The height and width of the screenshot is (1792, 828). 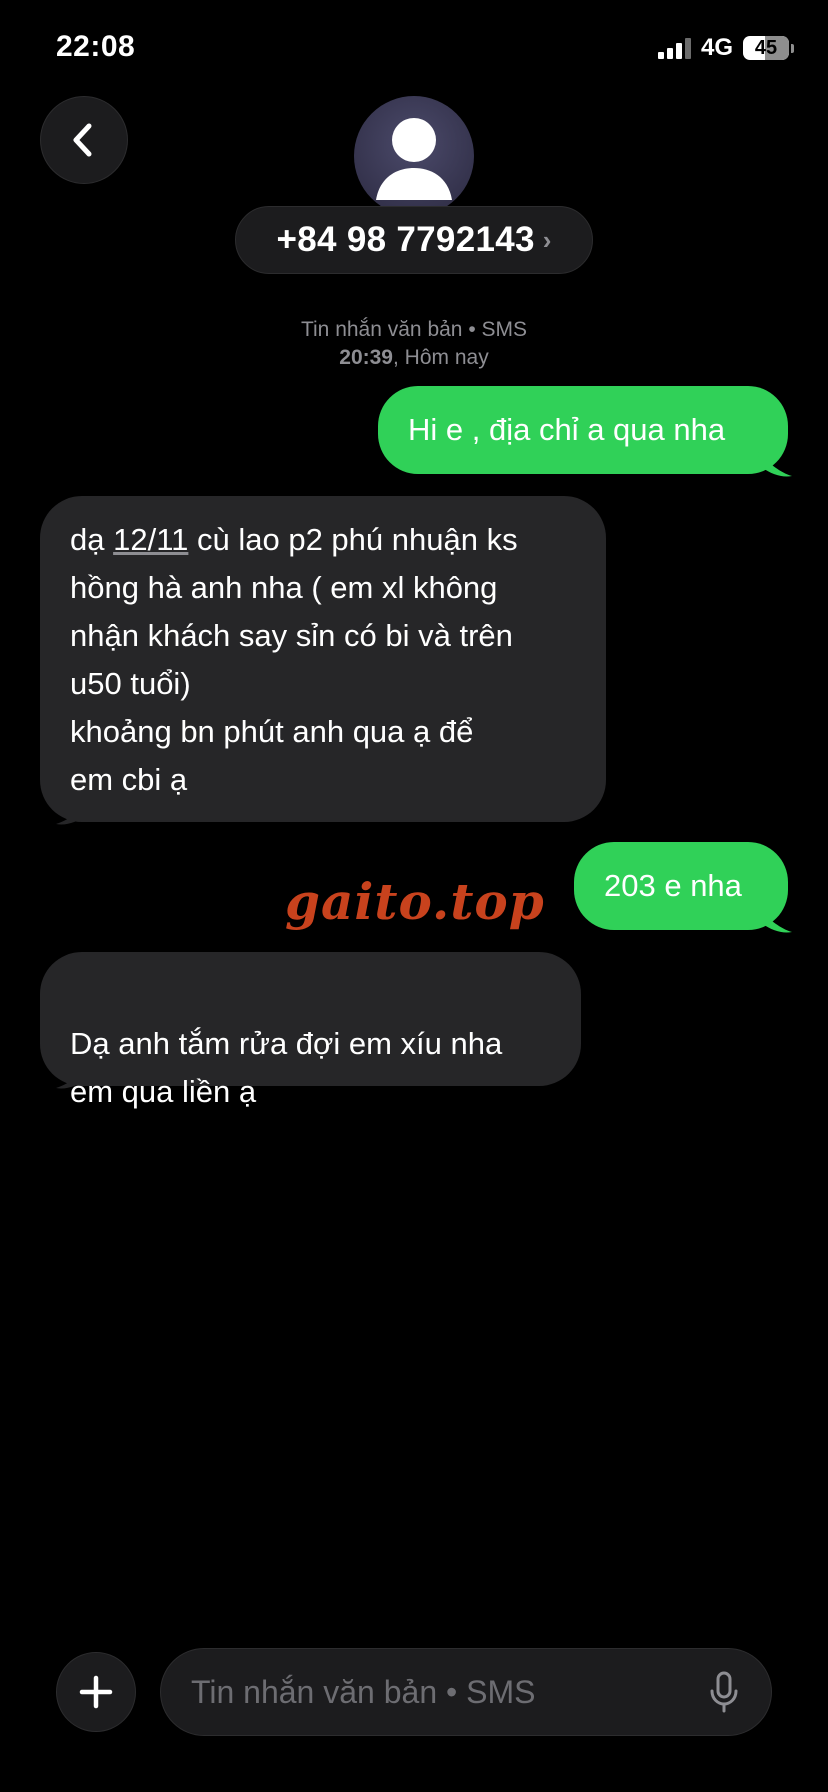 I want to click on battery-icon: 45, so click(x=766, y=48).